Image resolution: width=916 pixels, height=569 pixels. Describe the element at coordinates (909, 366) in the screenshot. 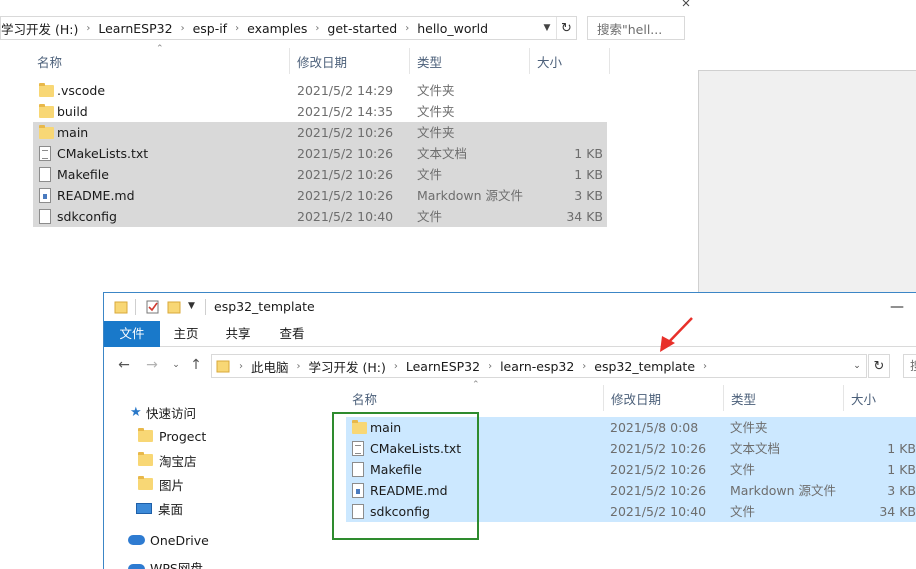

I see `search-input: 搜` at that location.